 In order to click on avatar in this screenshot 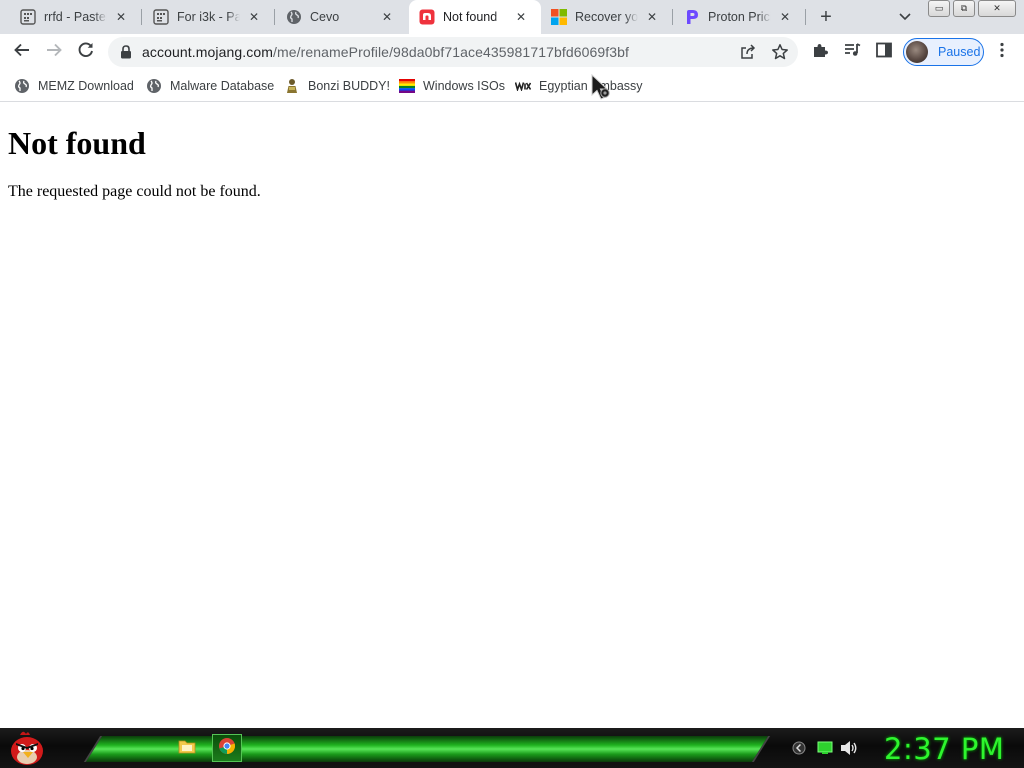, I will do `click(917, 52)`.